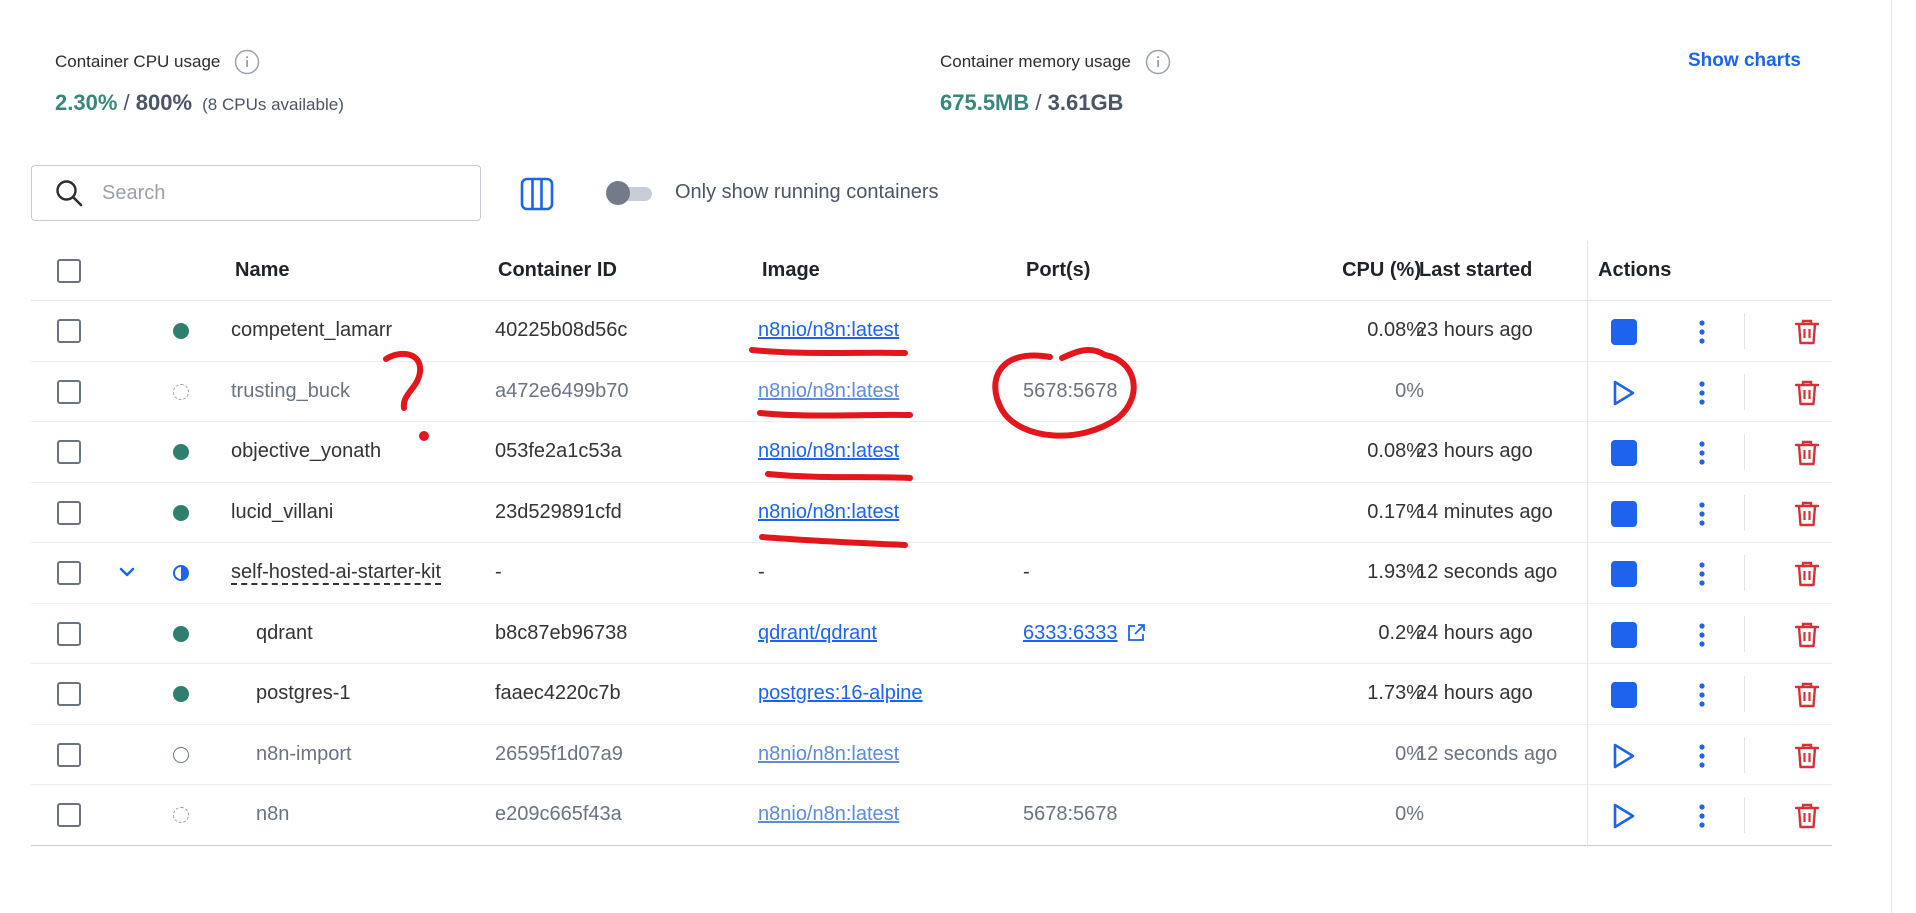  Describe the element at coordinates (282, 512) in the screenshot. I see `container-name: lucid_villani` at that location.